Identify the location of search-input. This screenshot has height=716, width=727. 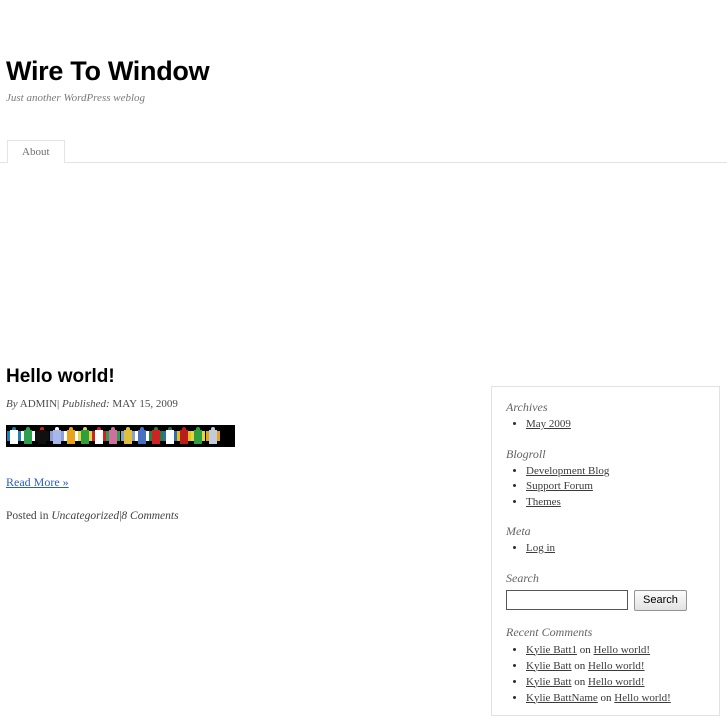
(567, 600).